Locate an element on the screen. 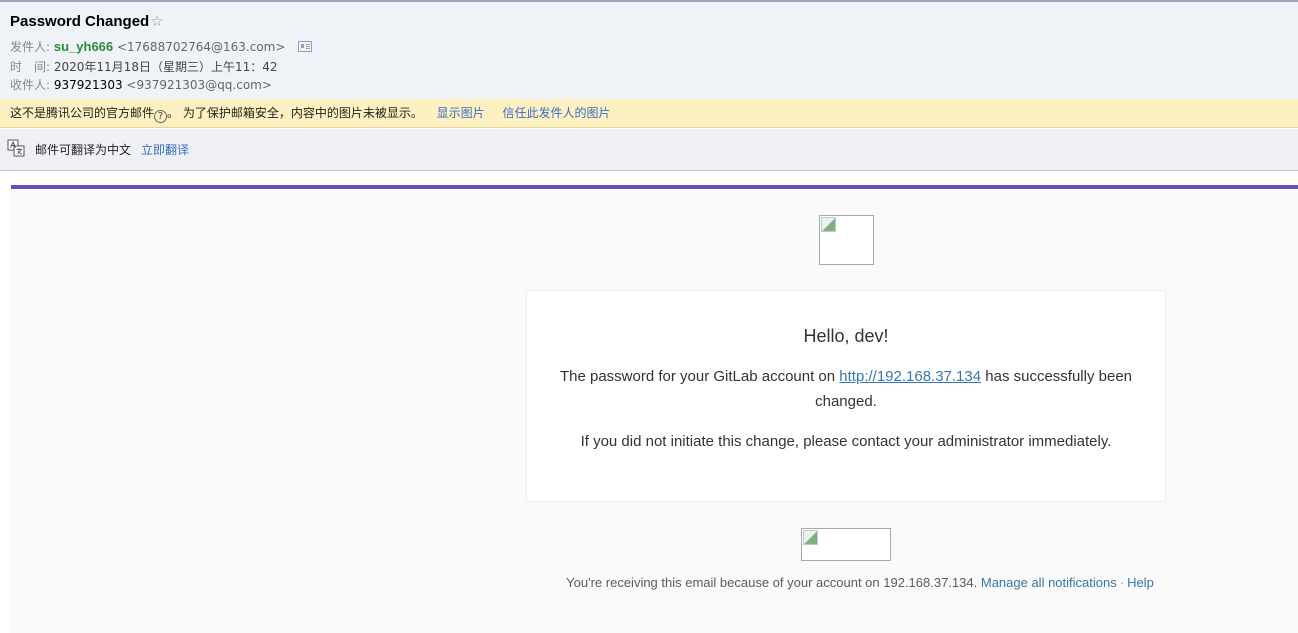 This screenshot has height=633, width=1298. footer-logo-broken-image is located at coordinates (846, 544).